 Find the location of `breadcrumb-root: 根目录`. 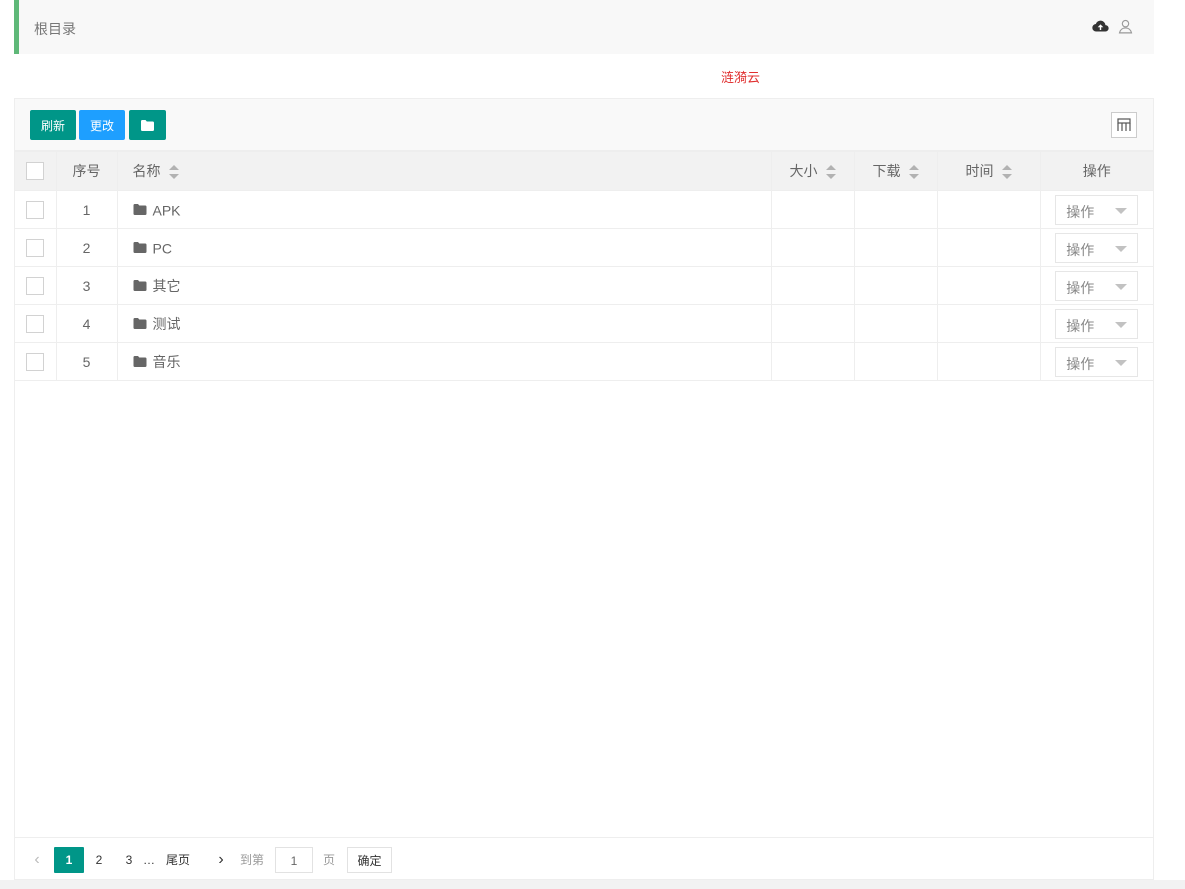

breadcrumb-root: 根目录 is located at coordinates (55, 29).